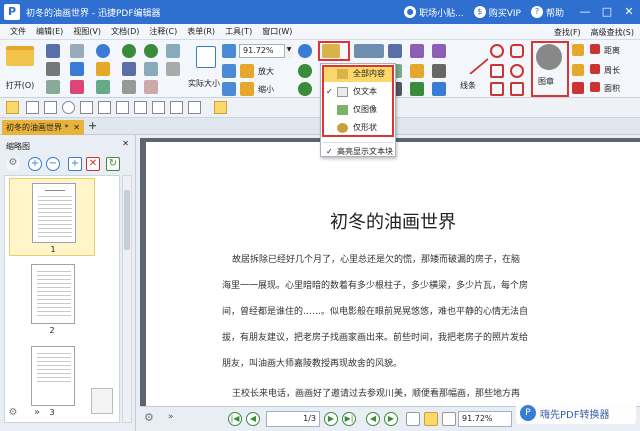 This screenshot has width=640, height=431. What do you see at coordinates (49, 31) in the screenshot?
I see `menu-edit: 编辑(E)` at bounding box center [49, 31].